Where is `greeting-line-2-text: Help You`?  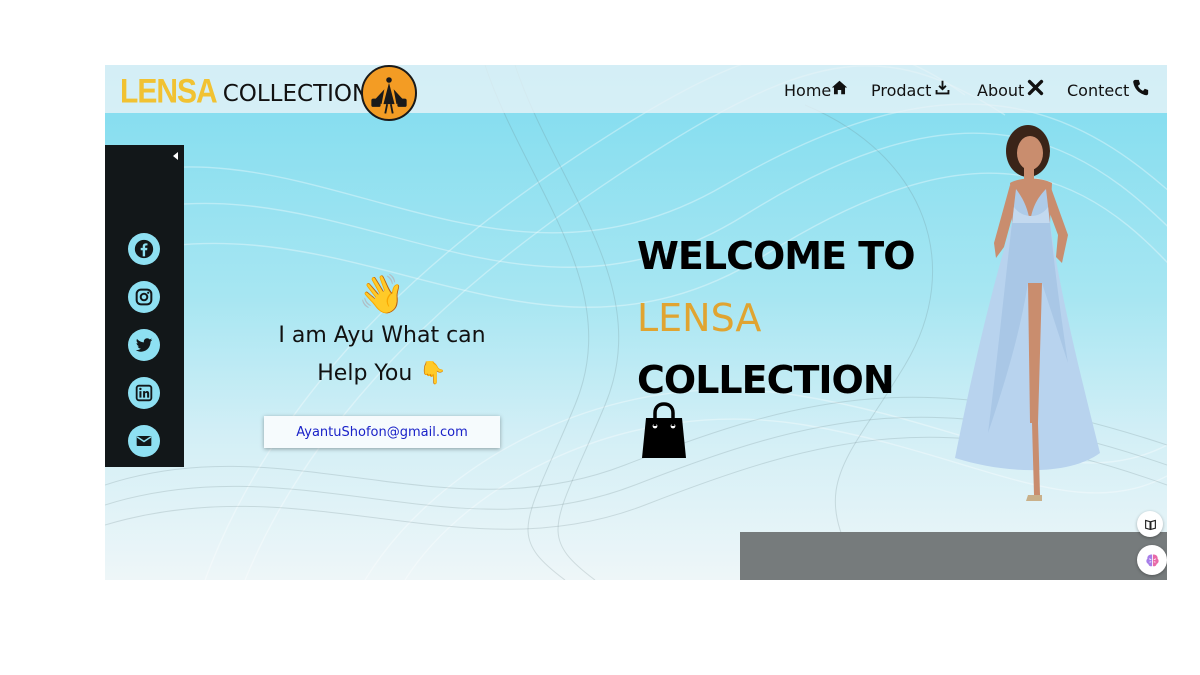
greeting-line-2-text: Help You is located at coordinates (365, 373).